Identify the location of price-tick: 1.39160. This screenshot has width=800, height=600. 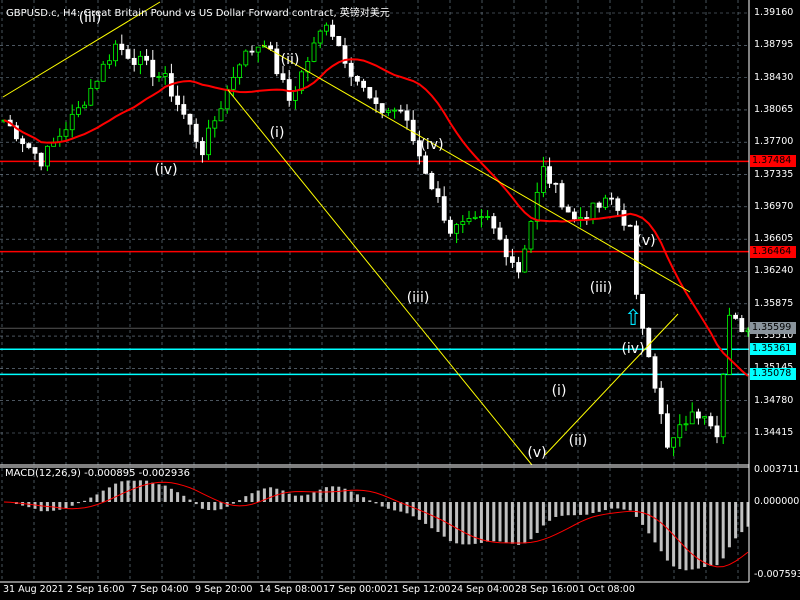
(774, 12).